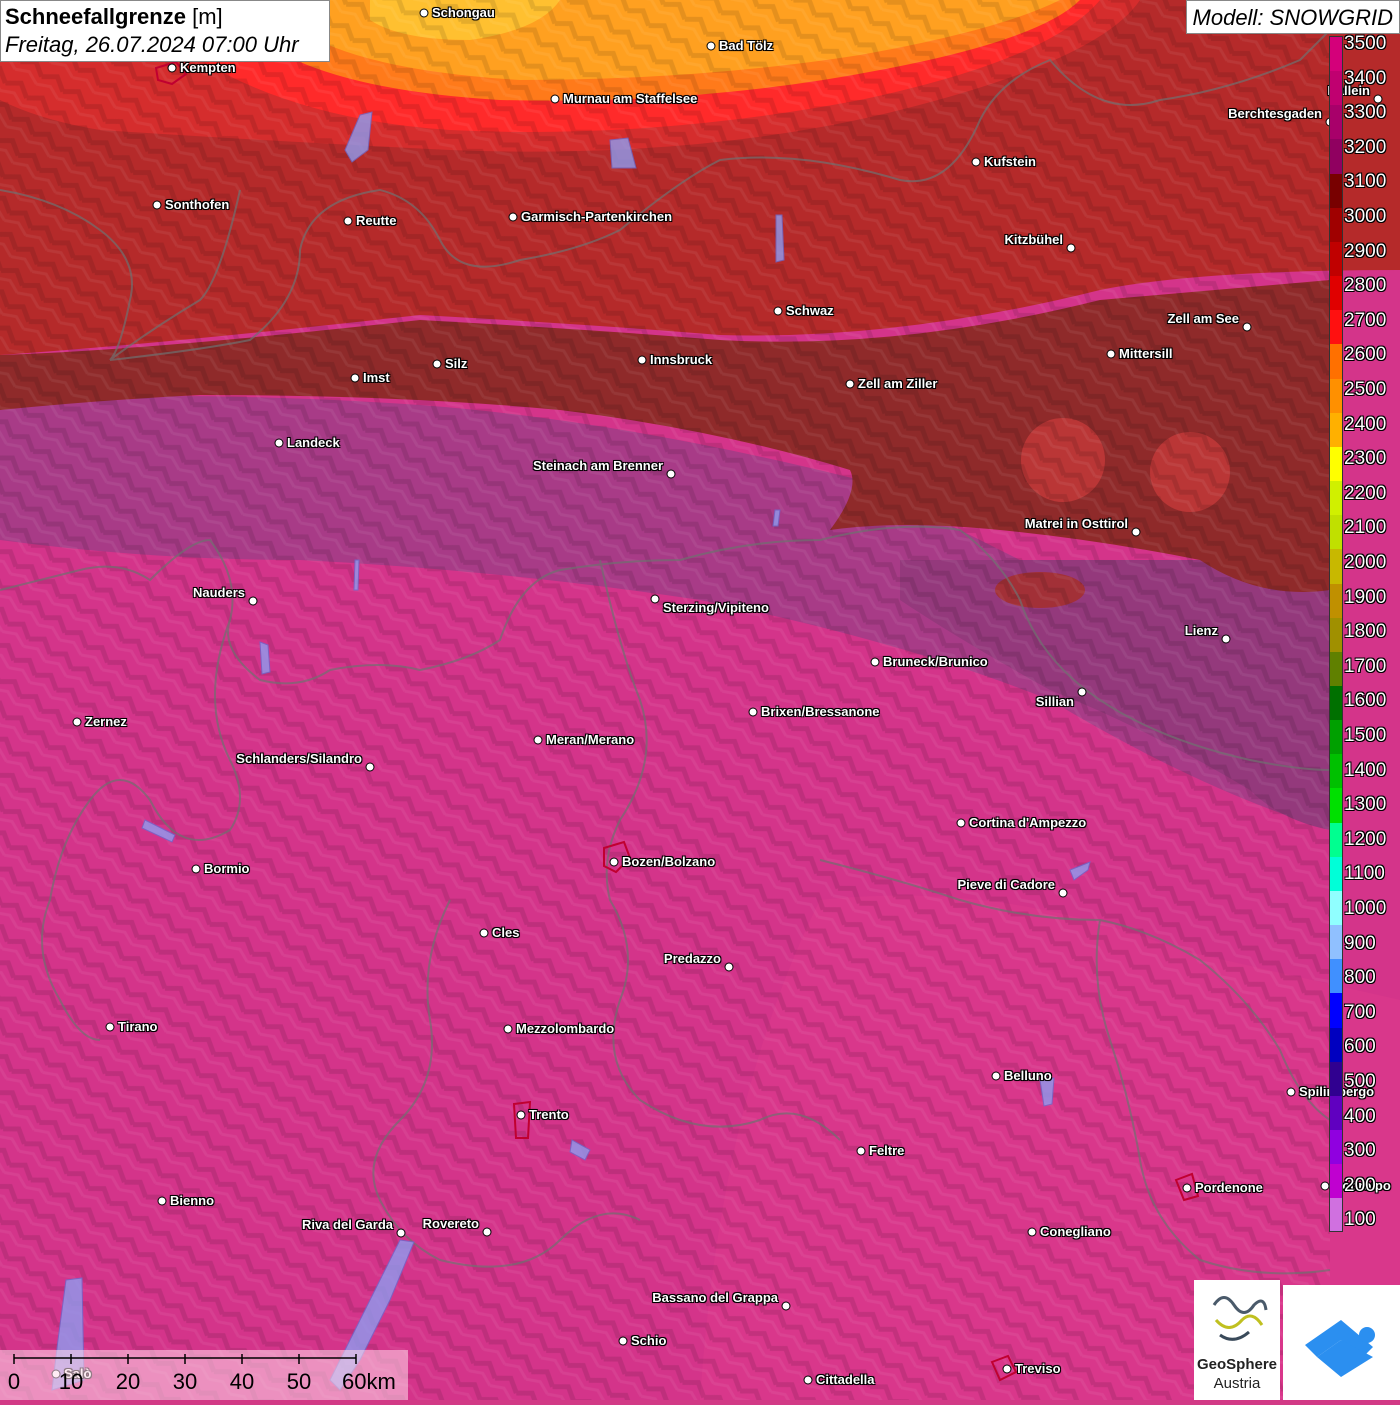 Image resolution: width=1400 pixels, height=1405 pixels. What do you see at coordinates (1364, 874) in the screenshot?
I see `legend-label: 1100` at bounding box center [1364, 874].